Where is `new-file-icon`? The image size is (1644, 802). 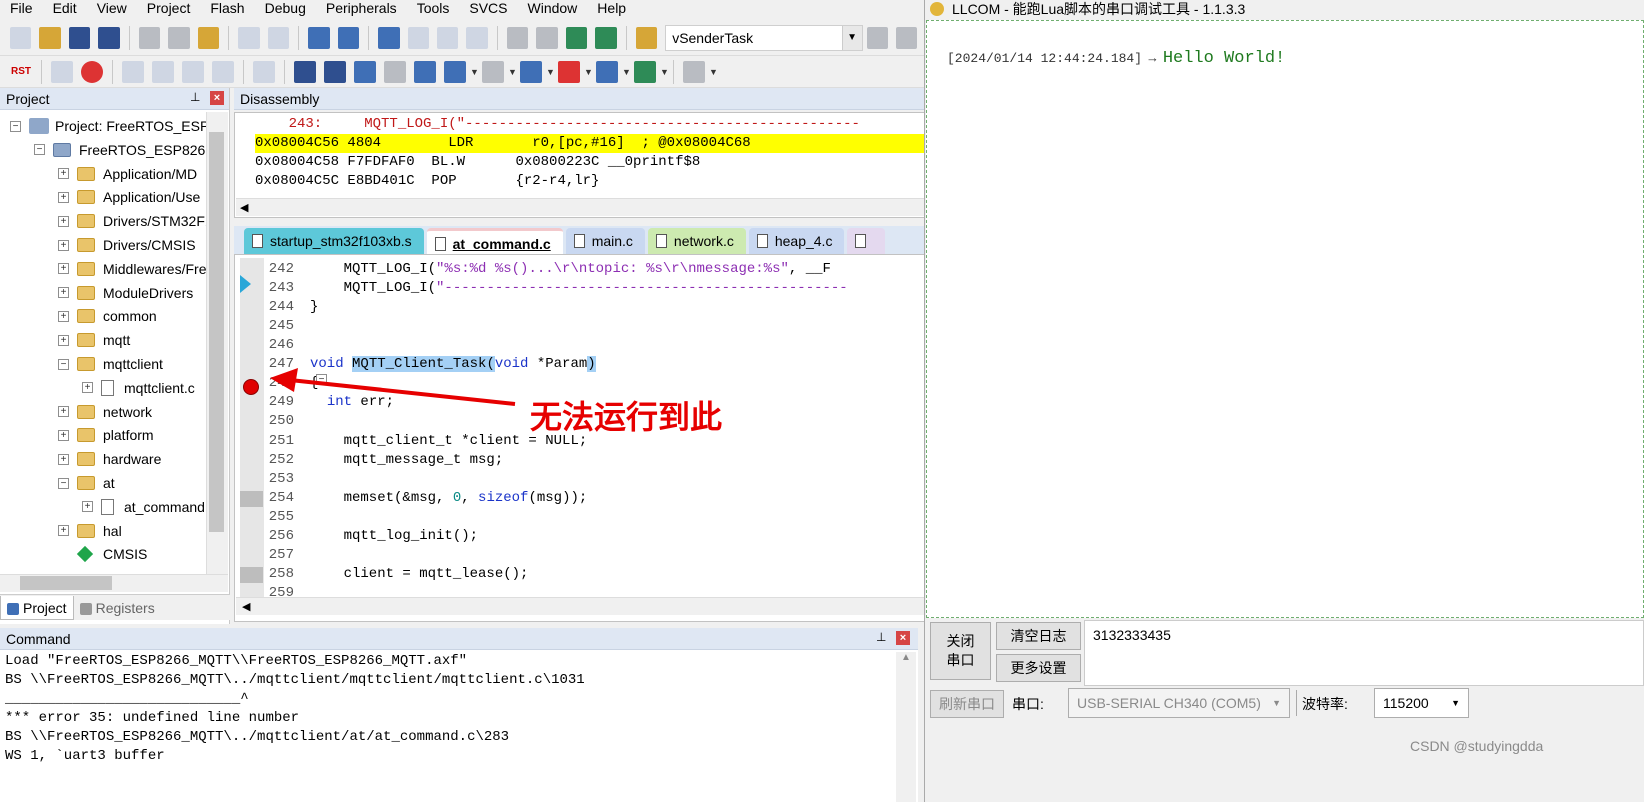
new-file-icon is located at coordinates (21, 37).